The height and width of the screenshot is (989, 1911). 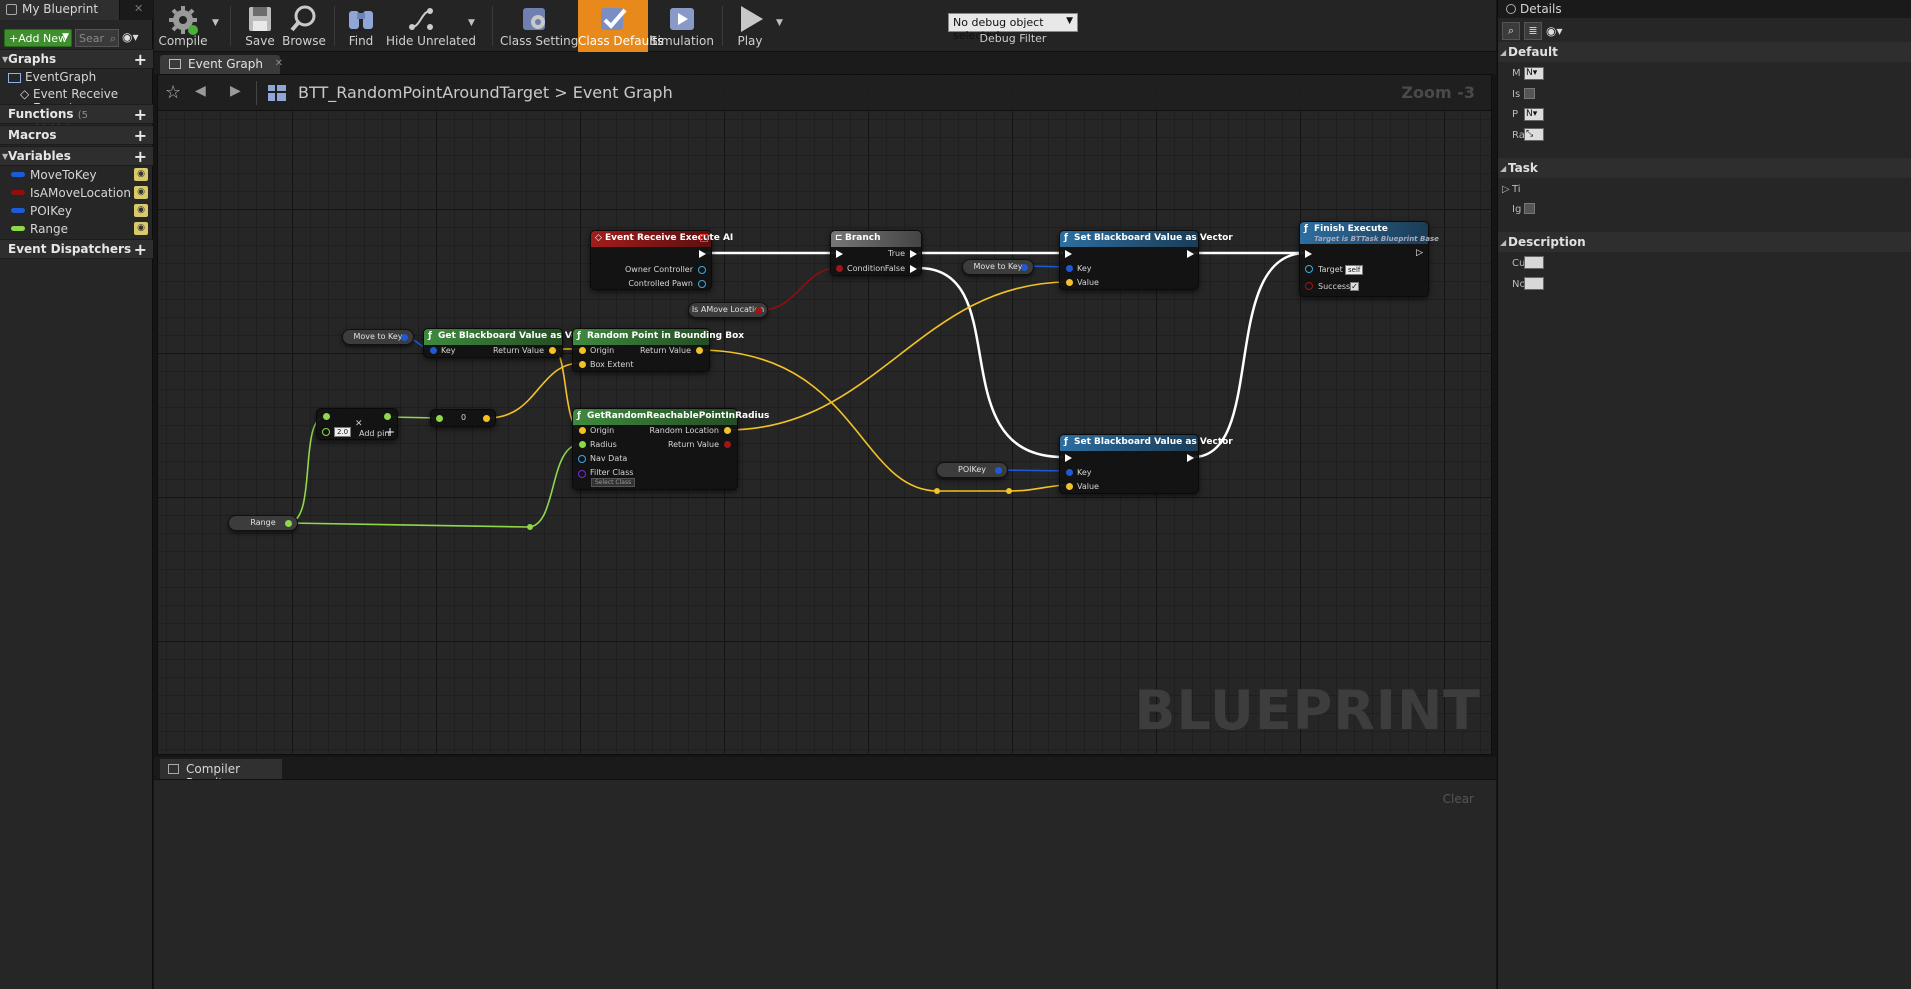 I want to click on tab-compiler-results: Compiler Results, so click(x=221, y=774).